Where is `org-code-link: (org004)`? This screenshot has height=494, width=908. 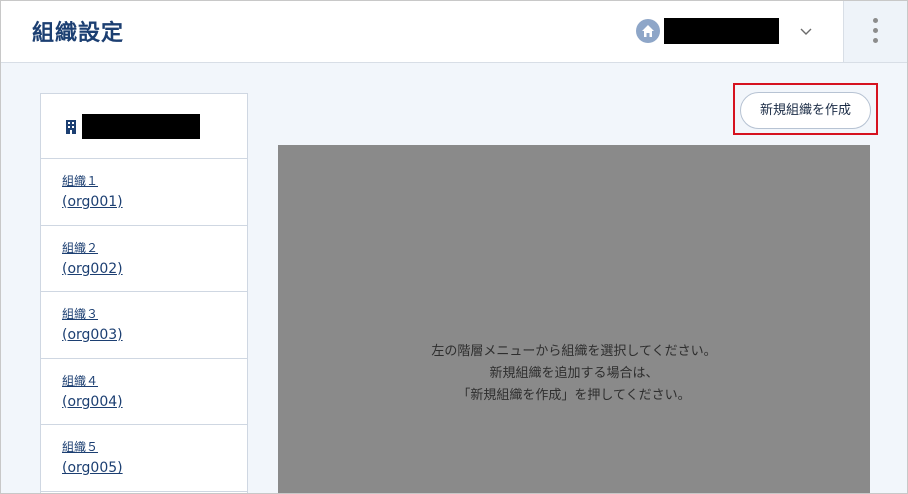 org-code-link: (org004) is located at coordinates (154, 402).